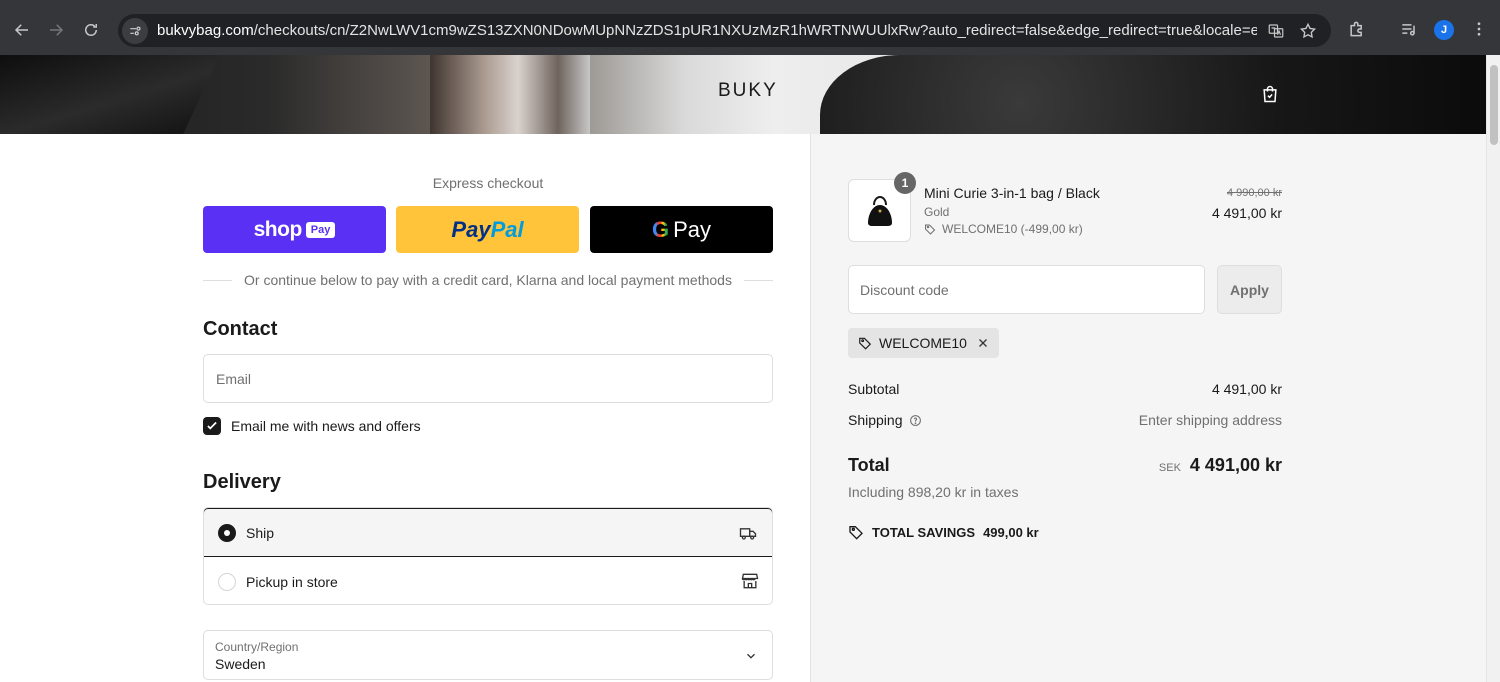 Image resolution: width=1500 pixels, height=682 pixels. Describe the element at coordinates (56, 30) in the screenshot. I see `forward-icon` at that location.